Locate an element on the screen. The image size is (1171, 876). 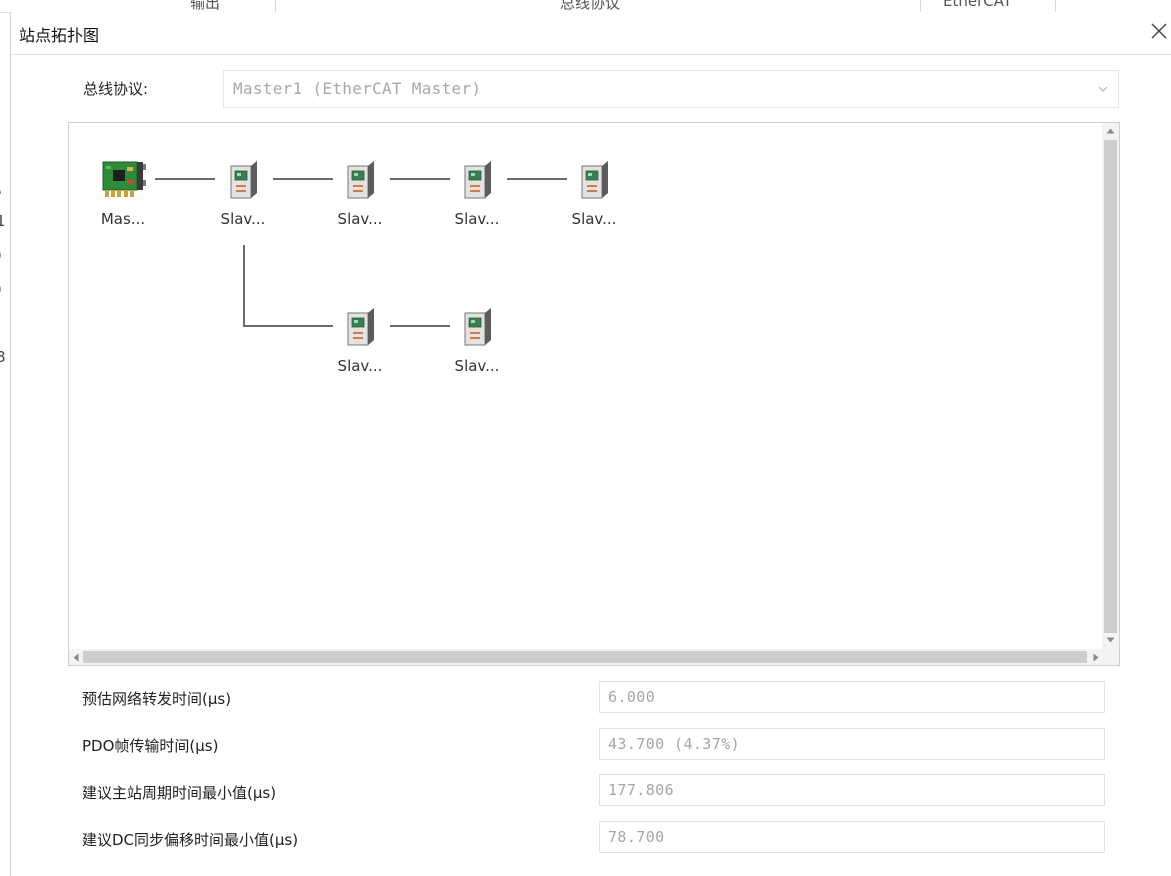
metric-label-network-forward-time: 预估网络转发时间(μs) is located at coordinates (157, 699).